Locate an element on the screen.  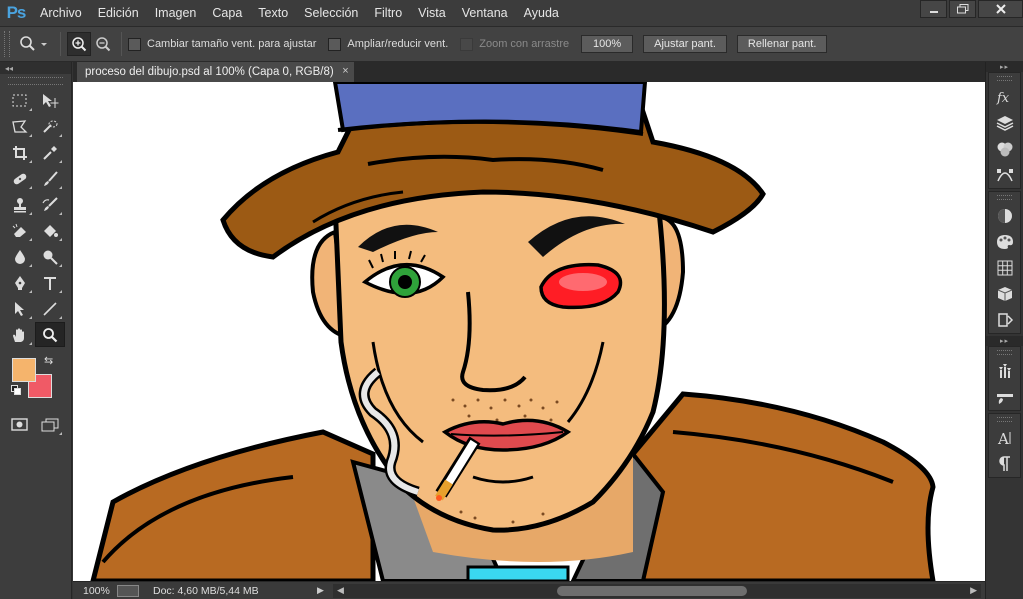
brush-presets-icon is located at coordinates (1004, 371).